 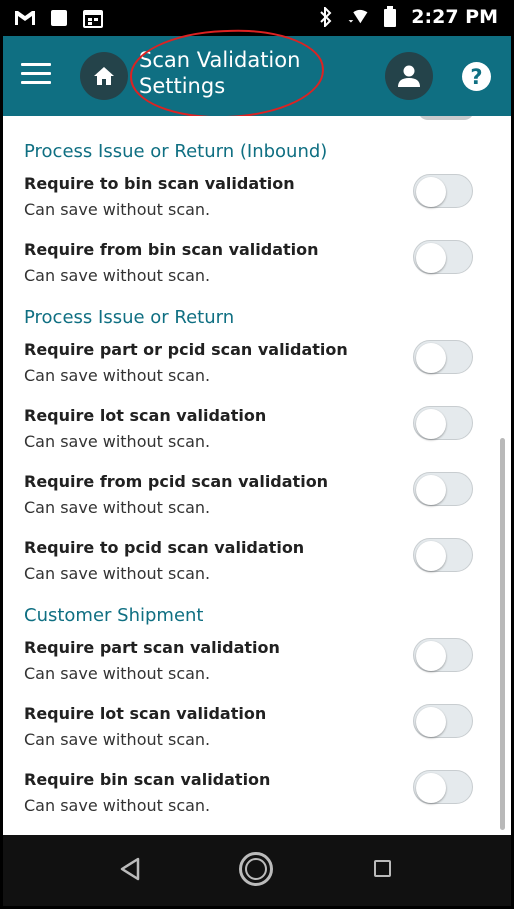 I want to click on help-button: ?, so click(x=476, y=76).